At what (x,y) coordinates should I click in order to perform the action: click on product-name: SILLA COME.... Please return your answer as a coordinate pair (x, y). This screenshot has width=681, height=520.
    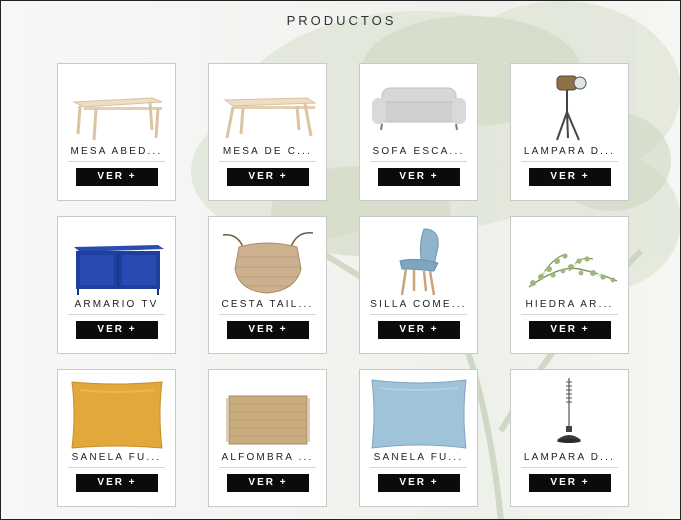
    Looking at the image, I should click on (418, 304).